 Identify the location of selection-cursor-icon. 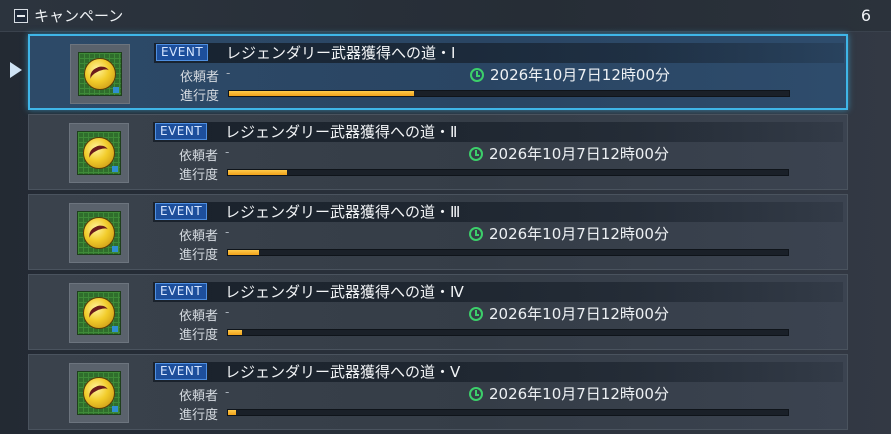
(16, 70).